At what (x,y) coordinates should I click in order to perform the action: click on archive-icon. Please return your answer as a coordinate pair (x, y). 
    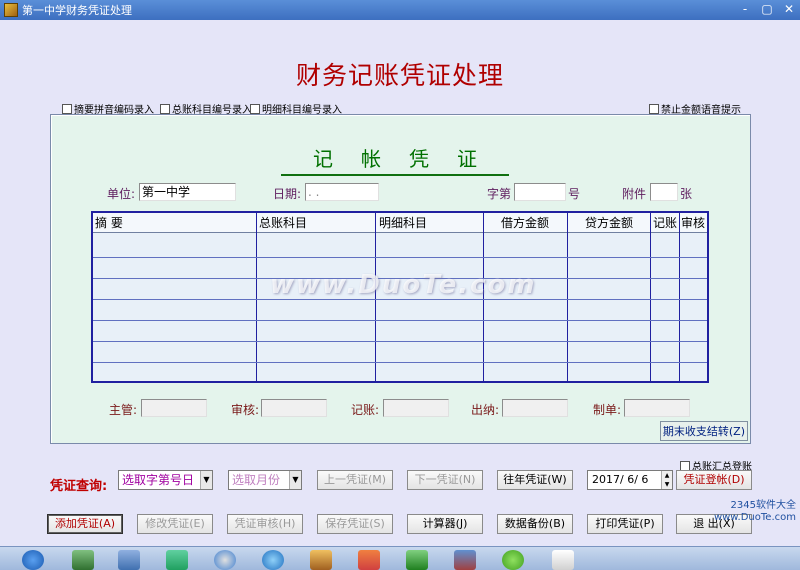
    Looking at the image, I should click on (465, 560).